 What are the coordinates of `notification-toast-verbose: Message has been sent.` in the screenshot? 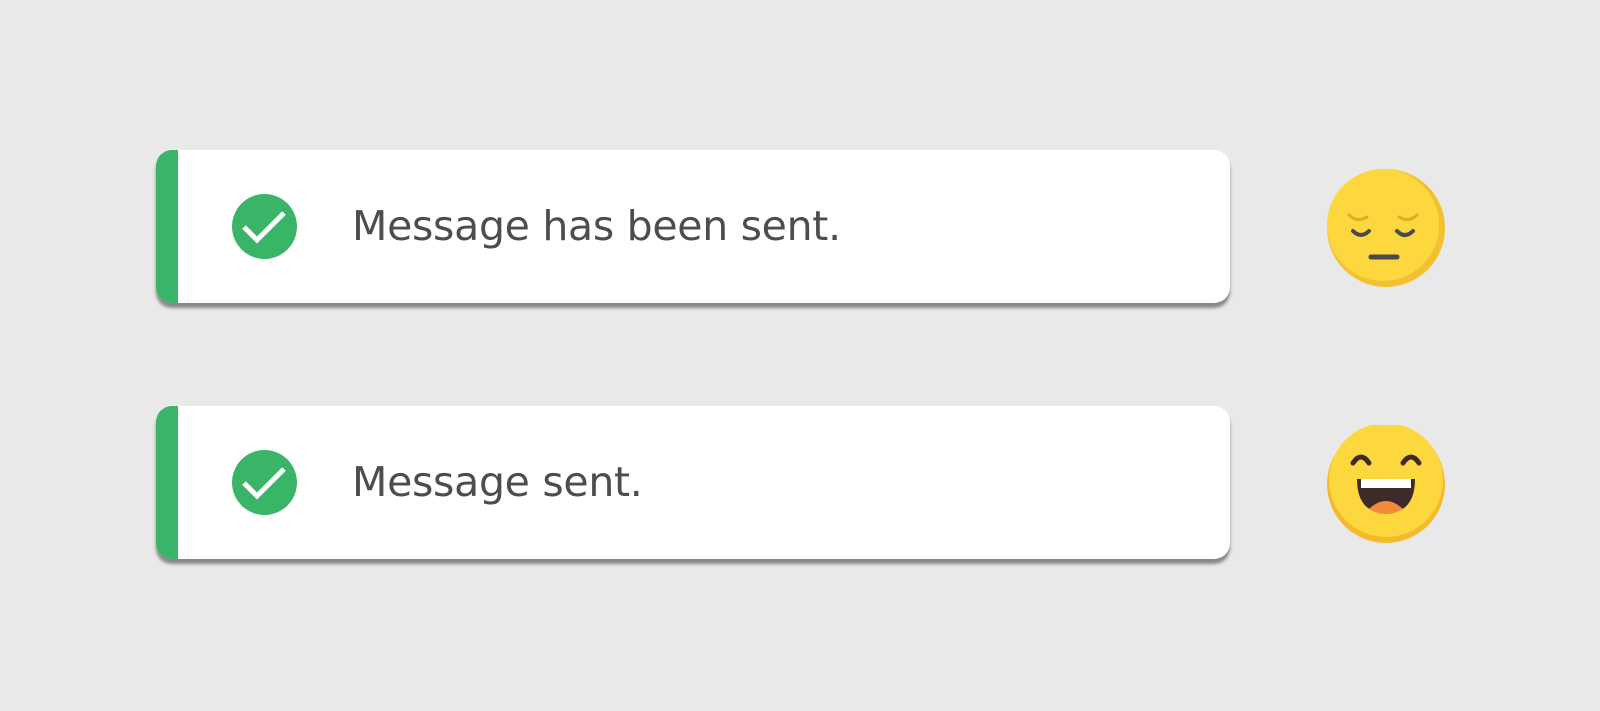 It's located at (693, 226).